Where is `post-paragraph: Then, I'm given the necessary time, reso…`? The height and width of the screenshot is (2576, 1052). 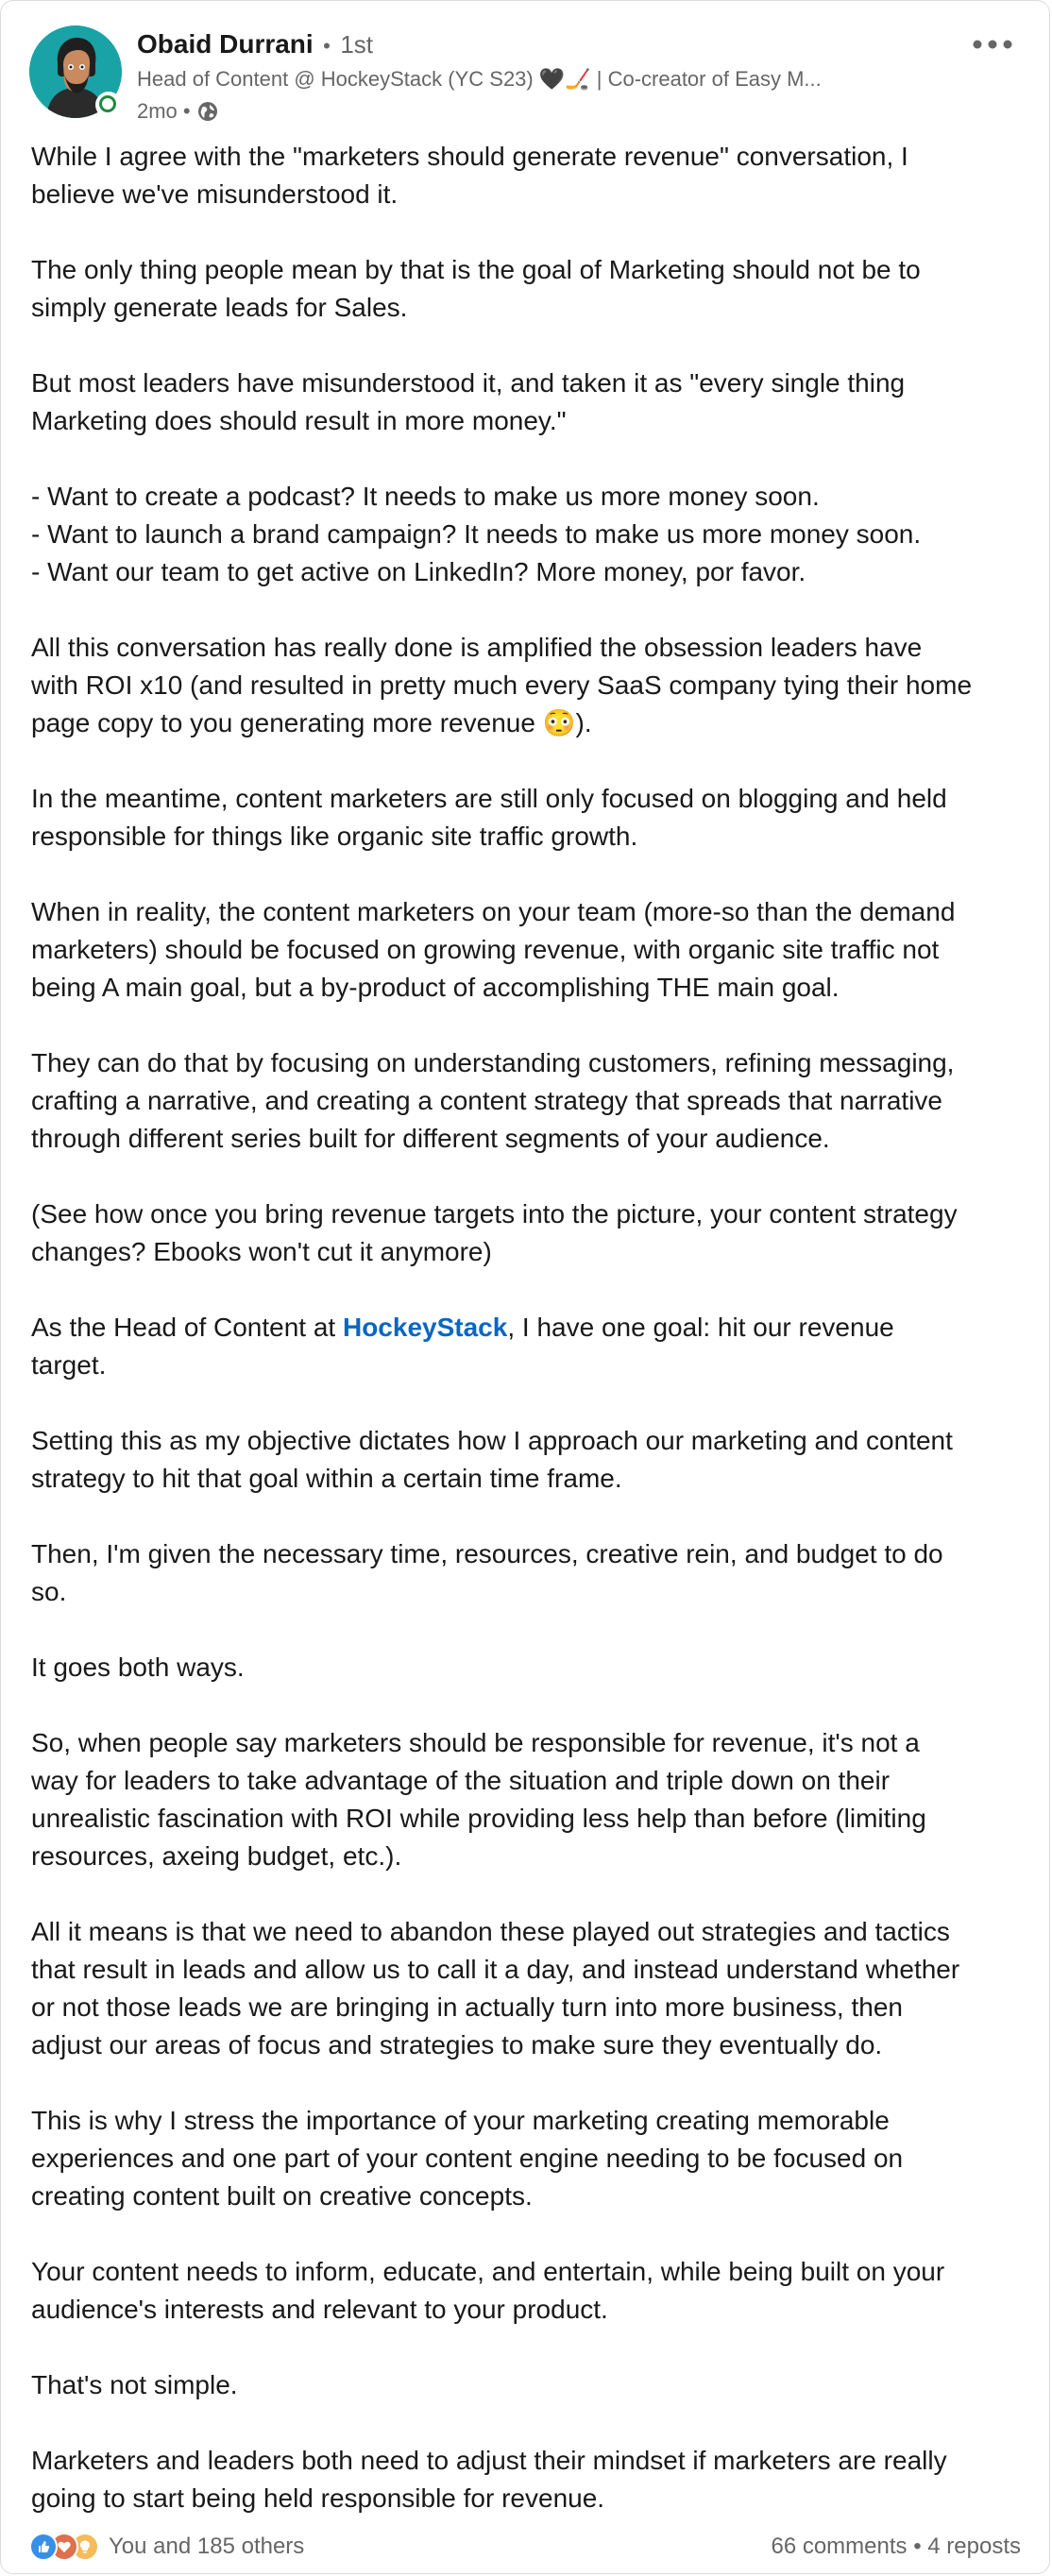 post-paragraph: Then, I'm given the necessary time, reso… is located at coordinates (487, 1572).